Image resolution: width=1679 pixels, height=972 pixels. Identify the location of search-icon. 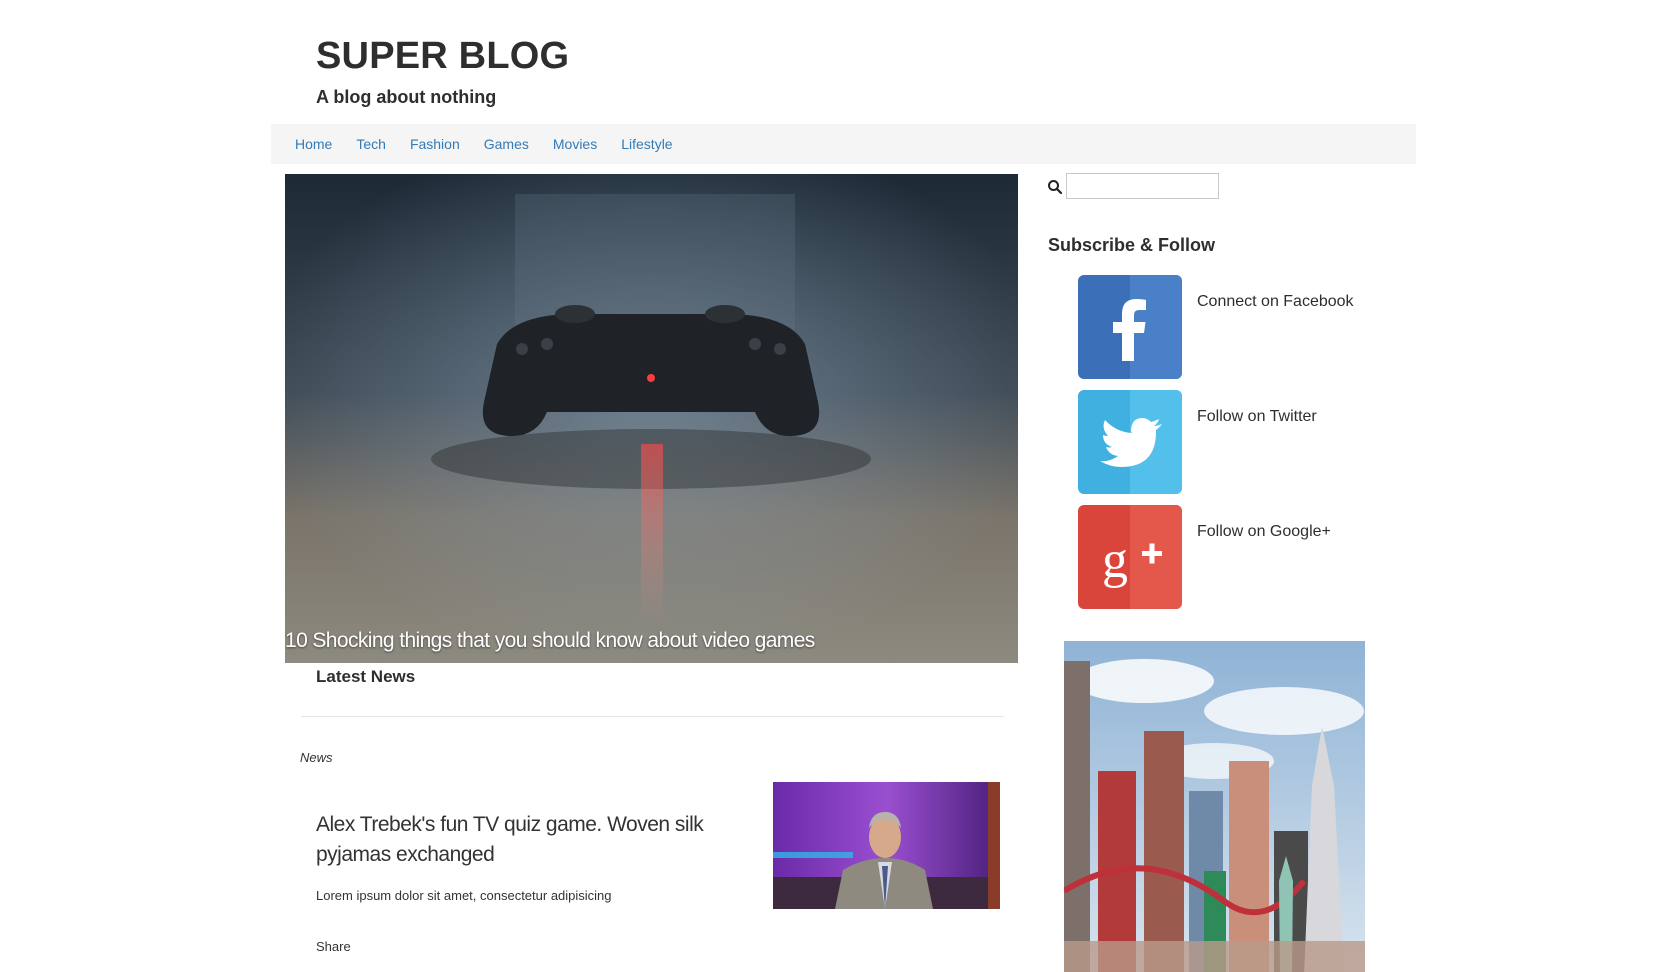
(1055, 187).